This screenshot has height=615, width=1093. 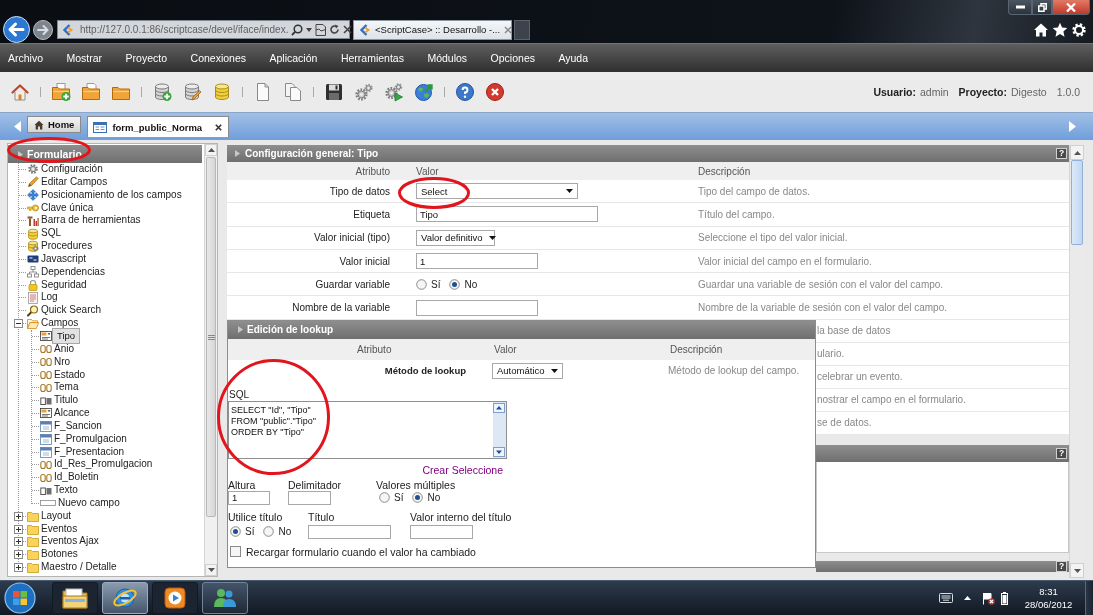 What do you see at coordinates (497, 191) in the screenshot?
I see `dropdown: Select` at bounding box center [497, 191].